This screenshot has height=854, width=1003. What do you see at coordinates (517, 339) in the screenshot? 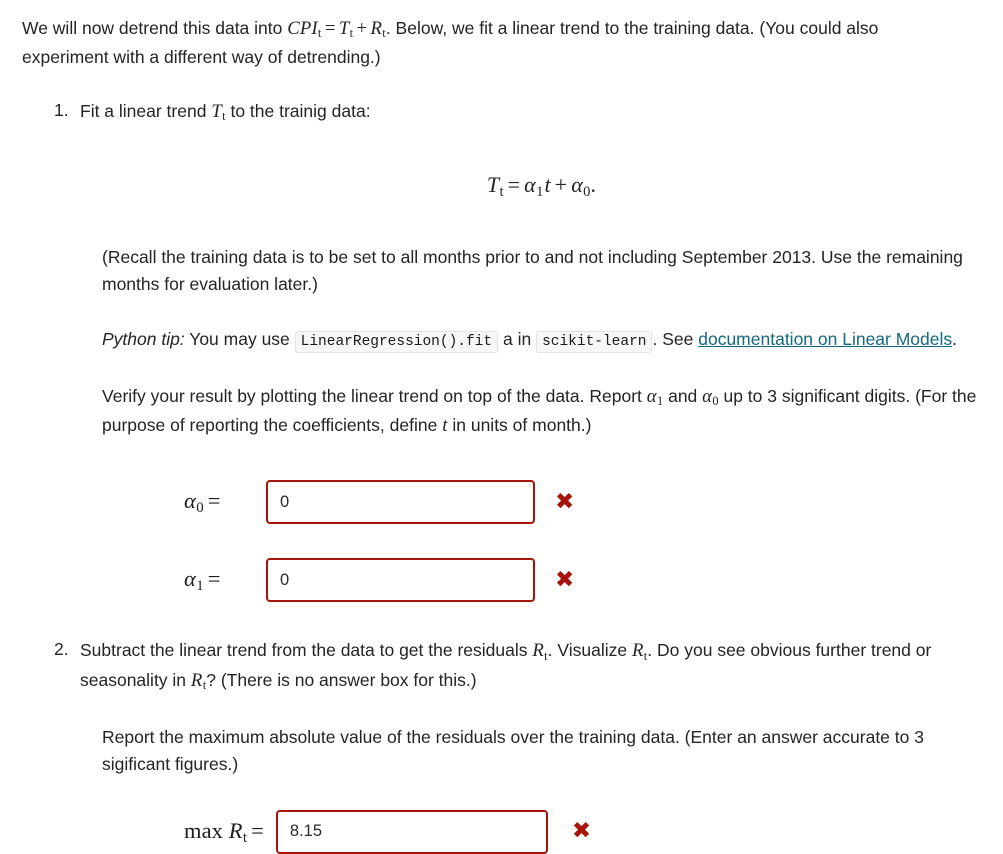
I see `python-tip-text-2: a in` at bounding box center [517, 339].